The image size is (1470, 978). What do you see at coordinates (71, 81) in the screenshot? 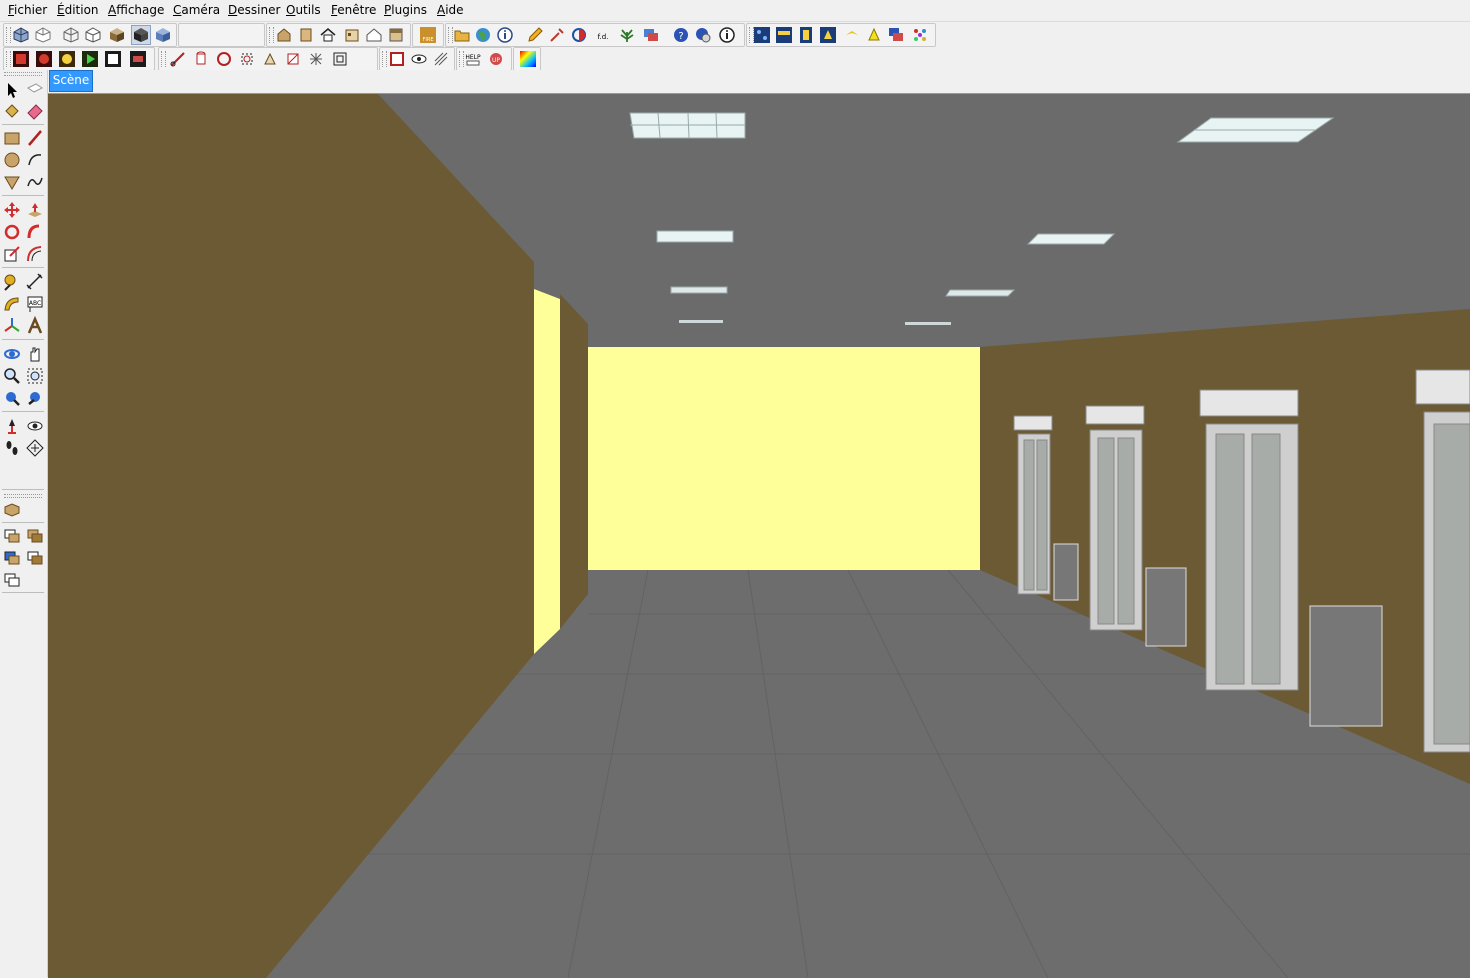
I see `tab-scene: Scène` at bounding box center [71, 81].